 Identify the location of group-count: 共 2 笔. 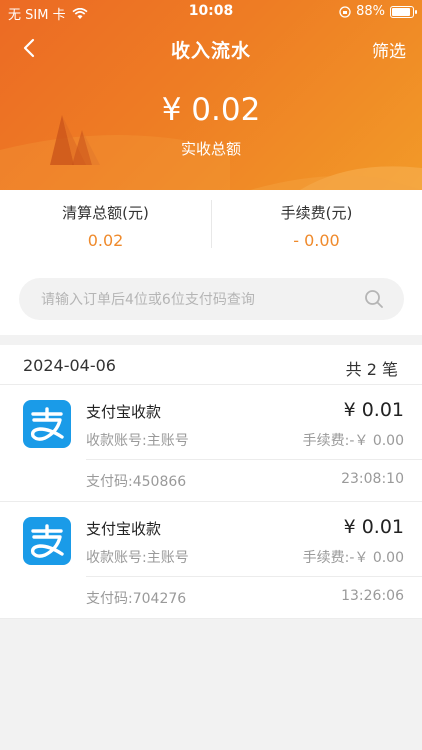
(371, 369).